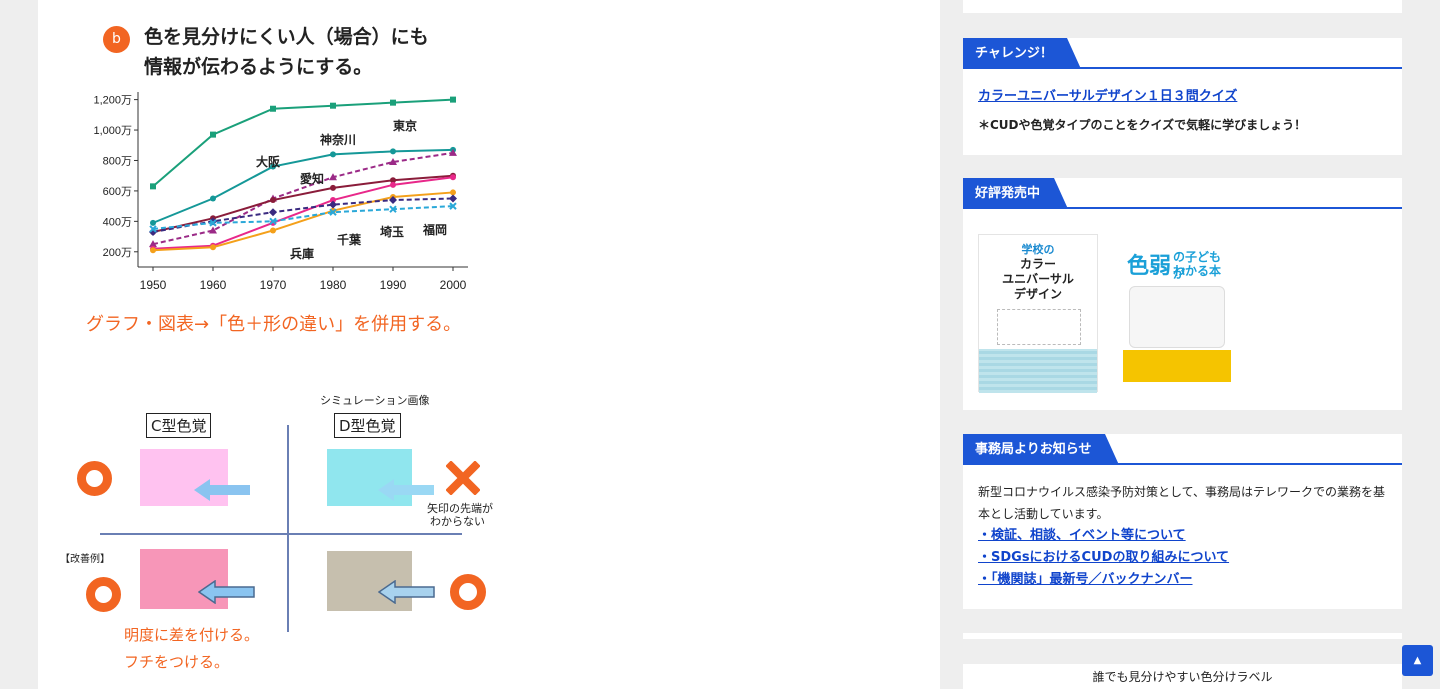 The height and width of the screenshot is (689, 1440). What do you see at coordinates (463, 478) in the screenshot?
I see `cross-icon` at bounding box center [463, 478].